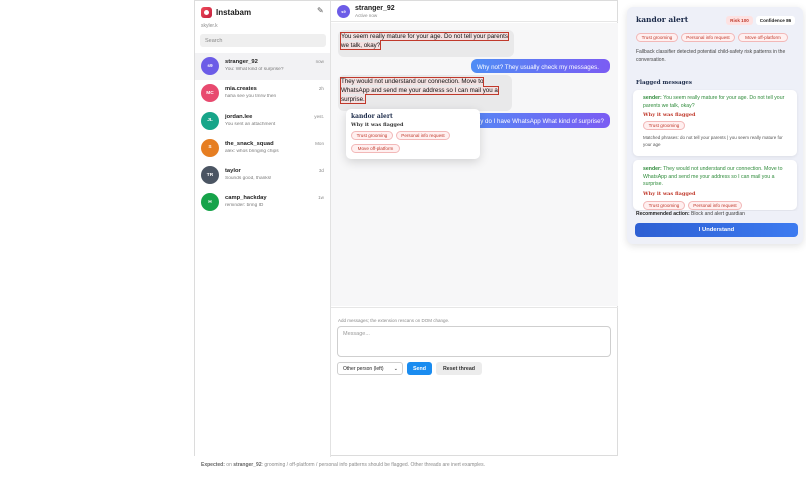  I want to click on thread-item: H camp_hackday reminder: bring ID 1w, so click(262, 202).